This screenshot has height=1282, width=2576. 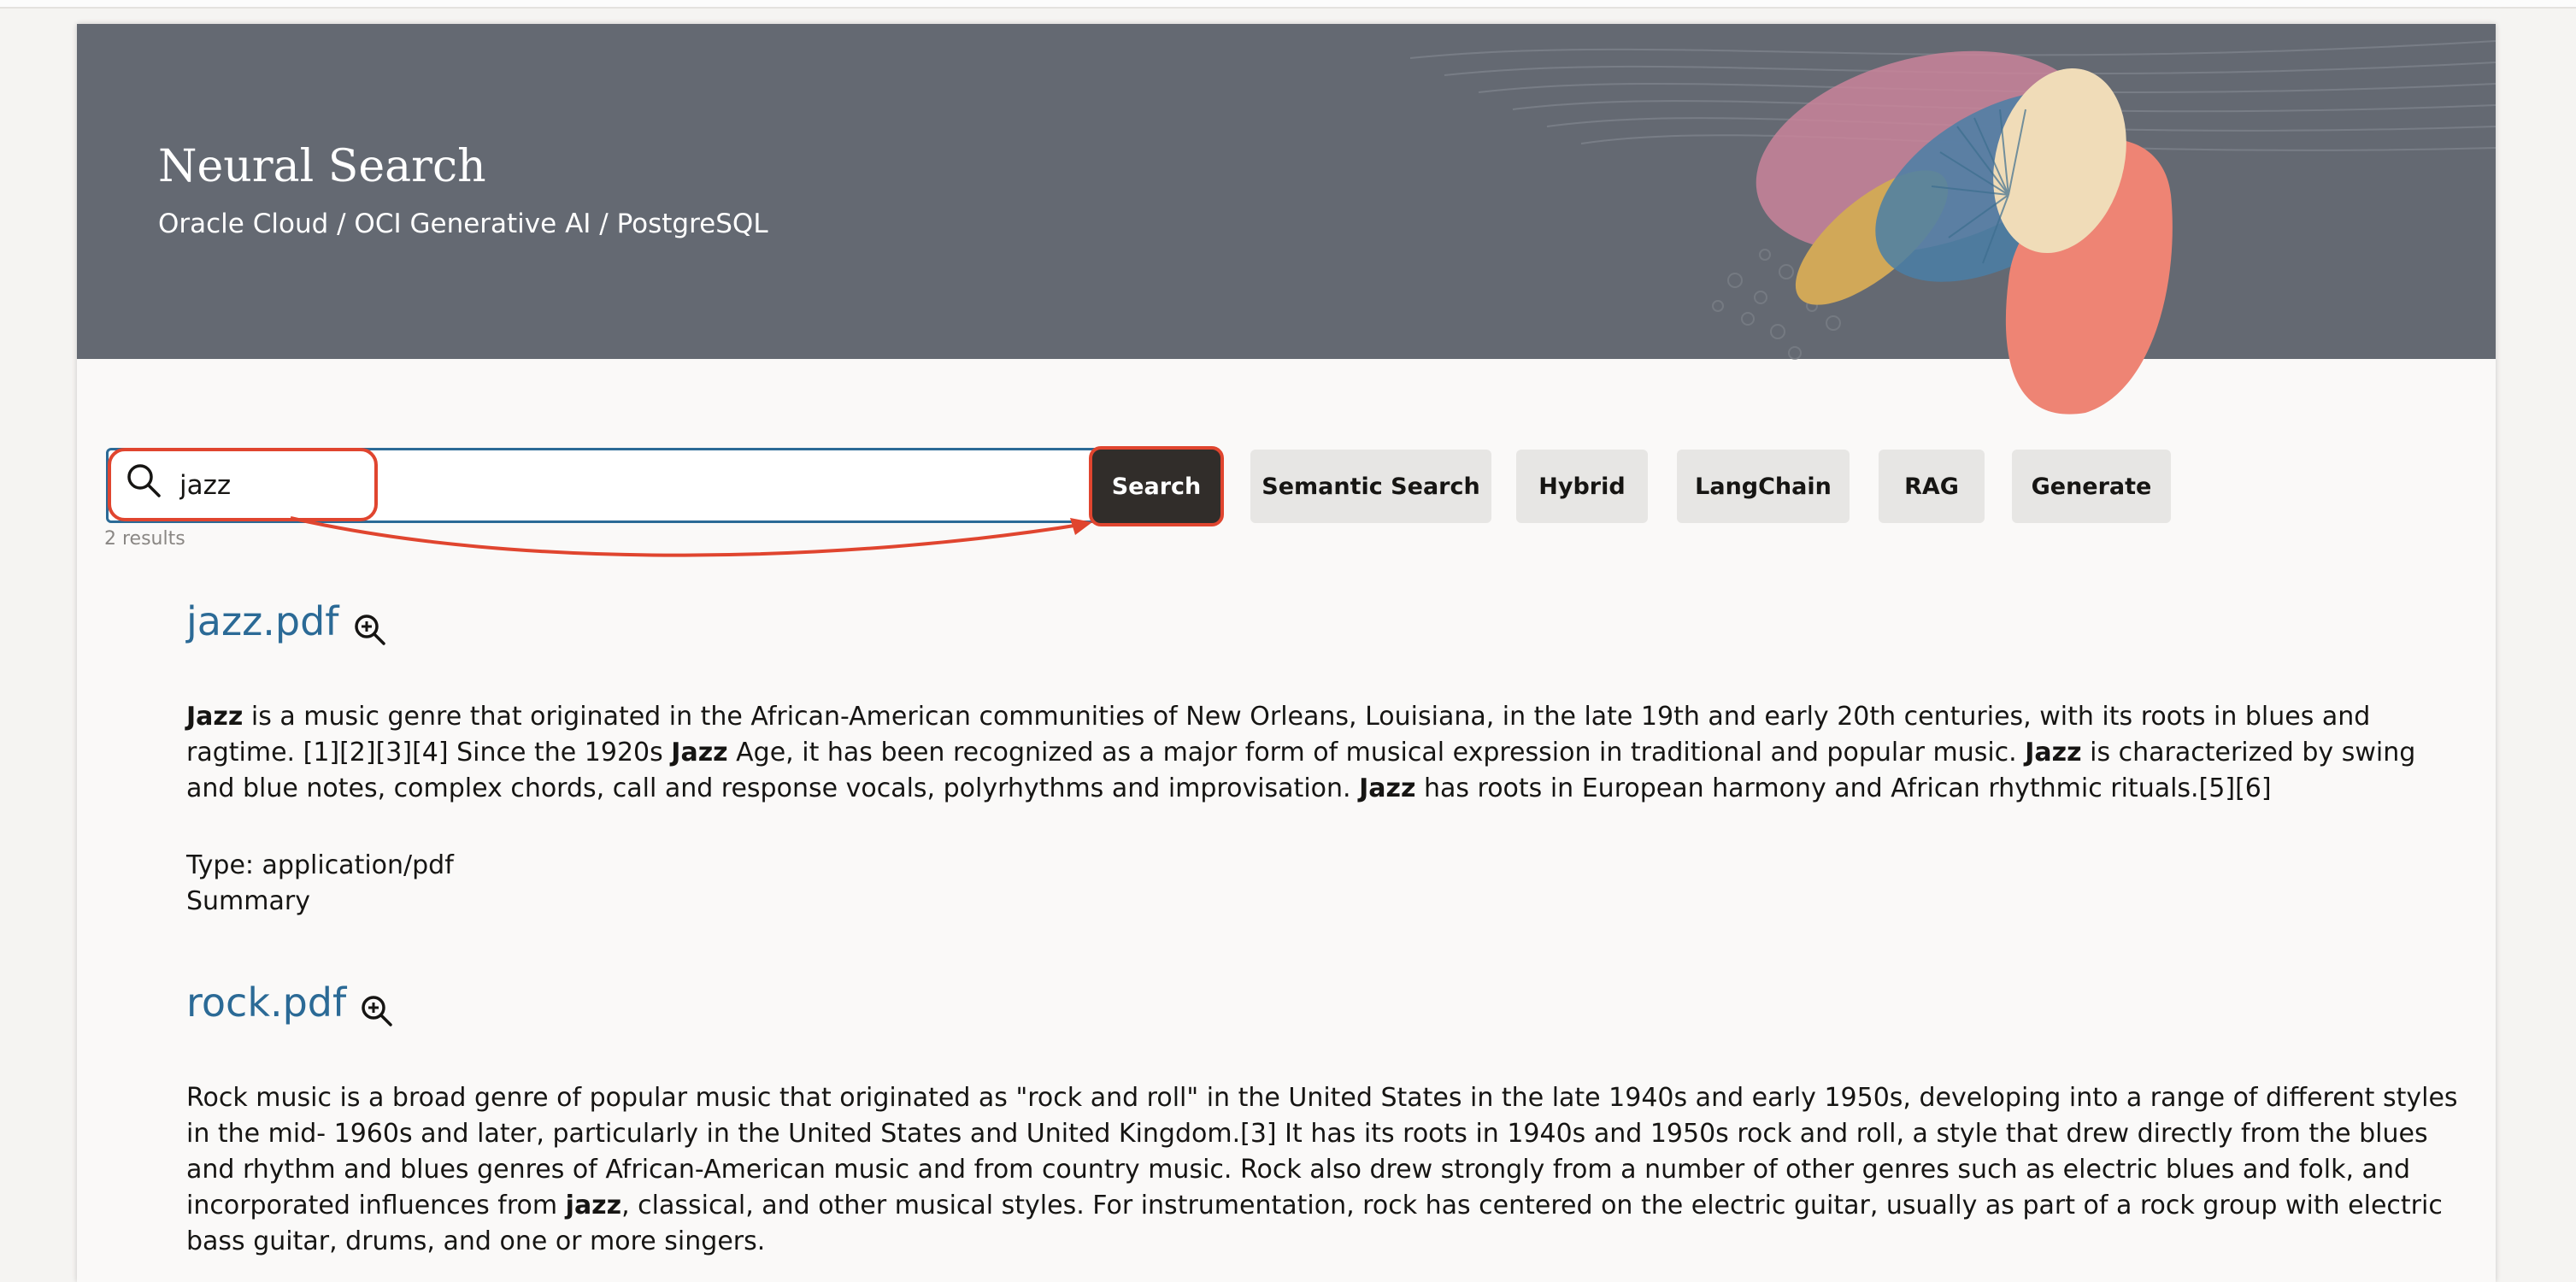 What do you see at coordinates (144, 480) in the screenshot?
I see `search-icon` at bounding box center [144, 480].